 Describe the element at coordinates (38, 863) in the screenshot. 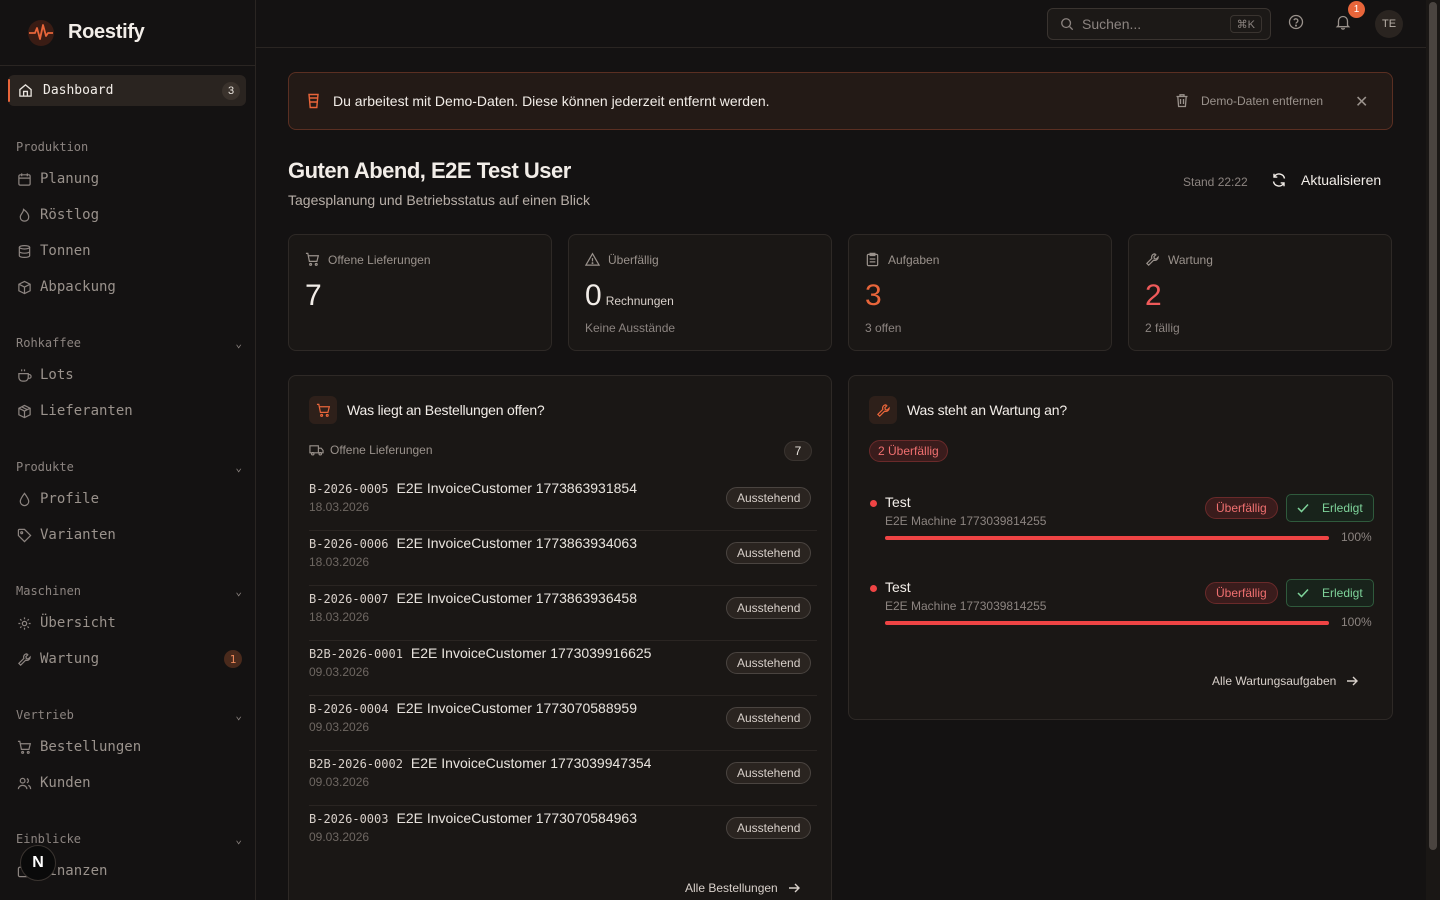

I see `next-dev-button: N` at that location.